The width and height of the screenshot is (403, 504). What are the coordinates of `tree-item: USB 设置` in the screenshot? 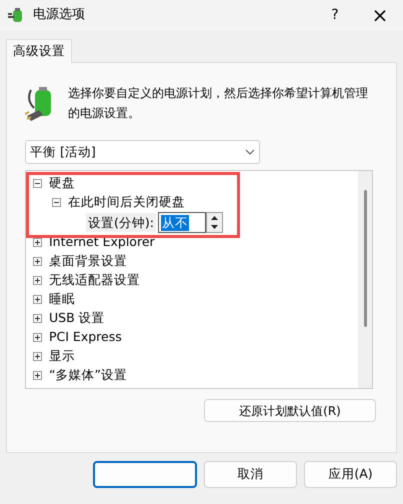 It's located at (77, 318).